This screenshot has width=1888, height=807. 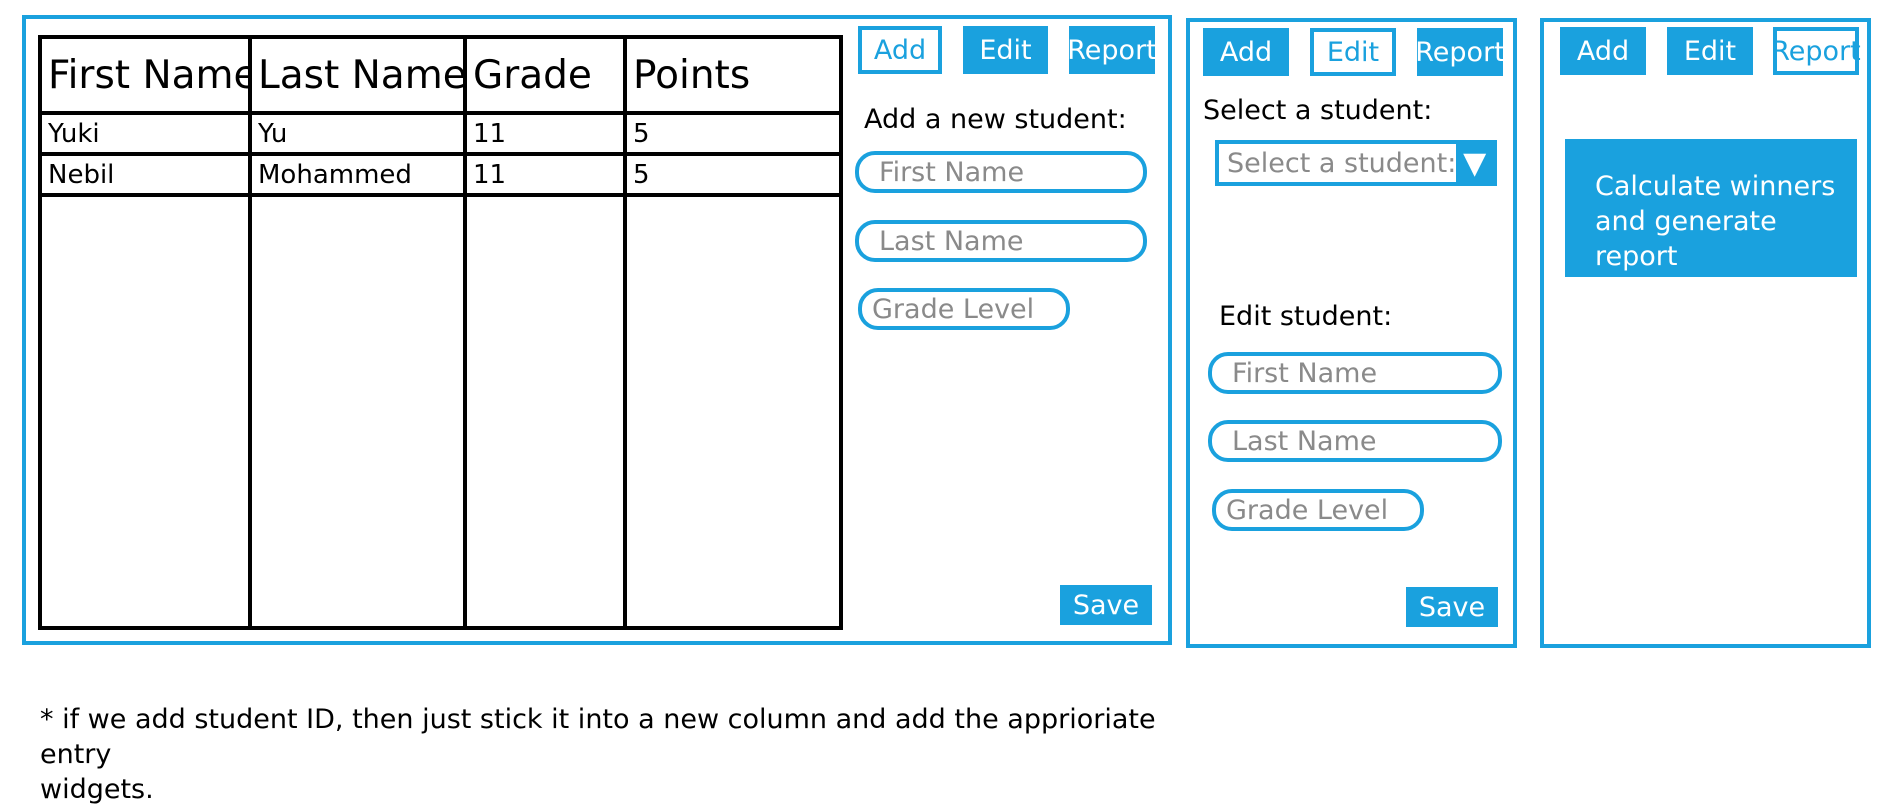 I want to click on edit-first-name-field: First Name, so click(x=1355, y=373).